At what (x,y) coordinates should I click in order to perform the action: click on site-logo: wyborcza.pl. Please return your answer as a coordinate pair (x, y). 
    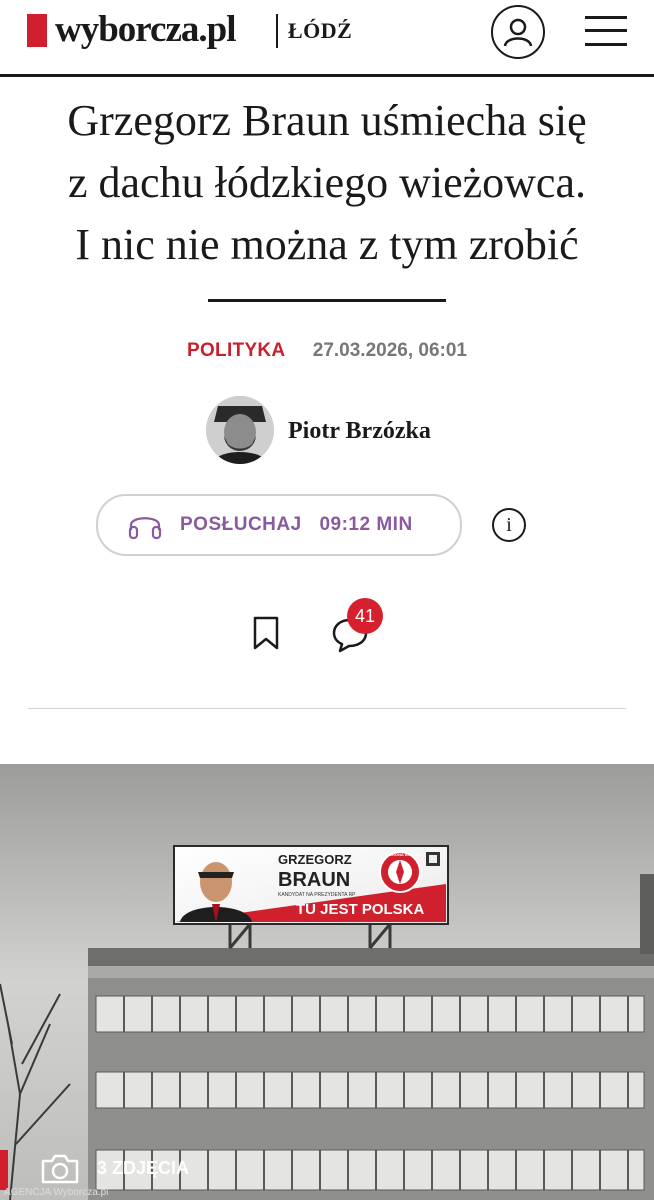
    Looking at the image, I should click on (146, 30).